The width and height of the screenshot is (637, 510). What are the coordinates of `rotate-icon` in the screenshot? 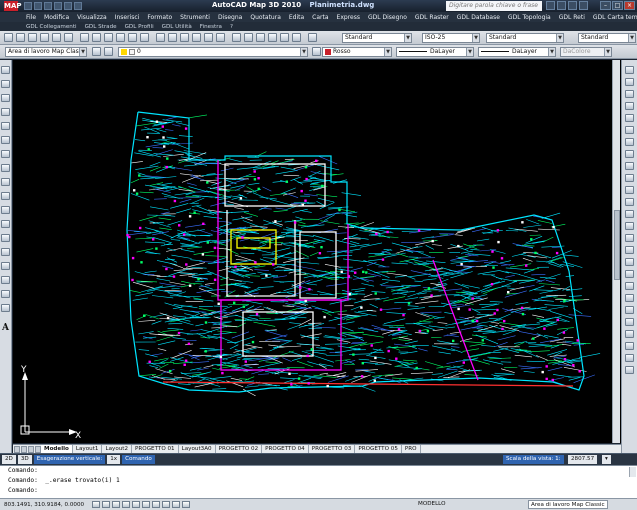 It's located at (629, 142).